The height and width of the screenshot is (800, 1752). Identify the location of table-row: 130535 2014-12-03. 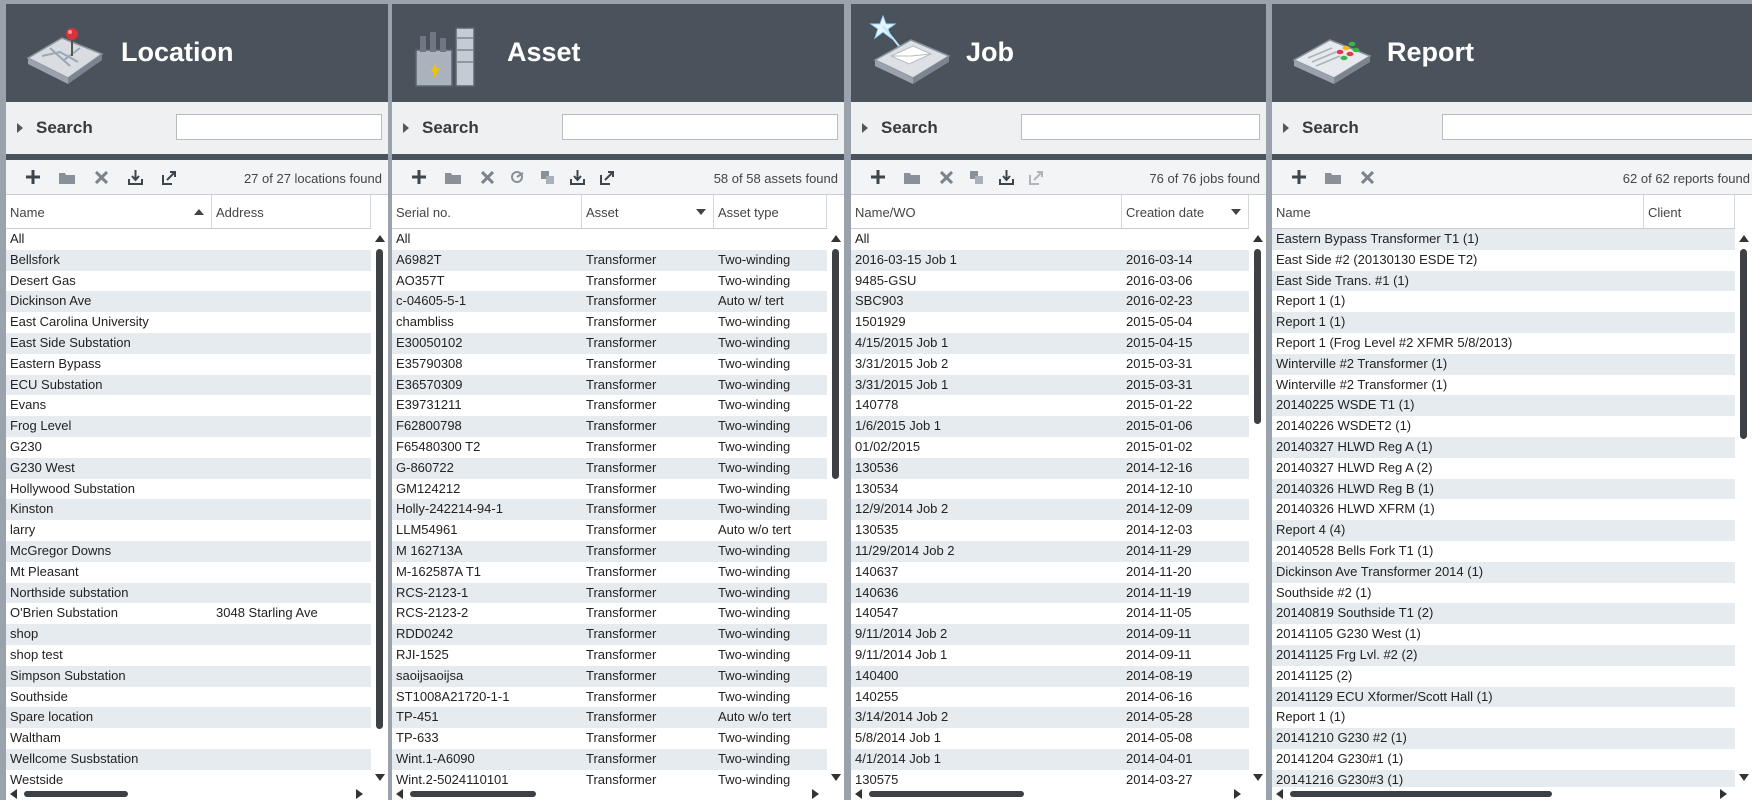
(1050, 530).